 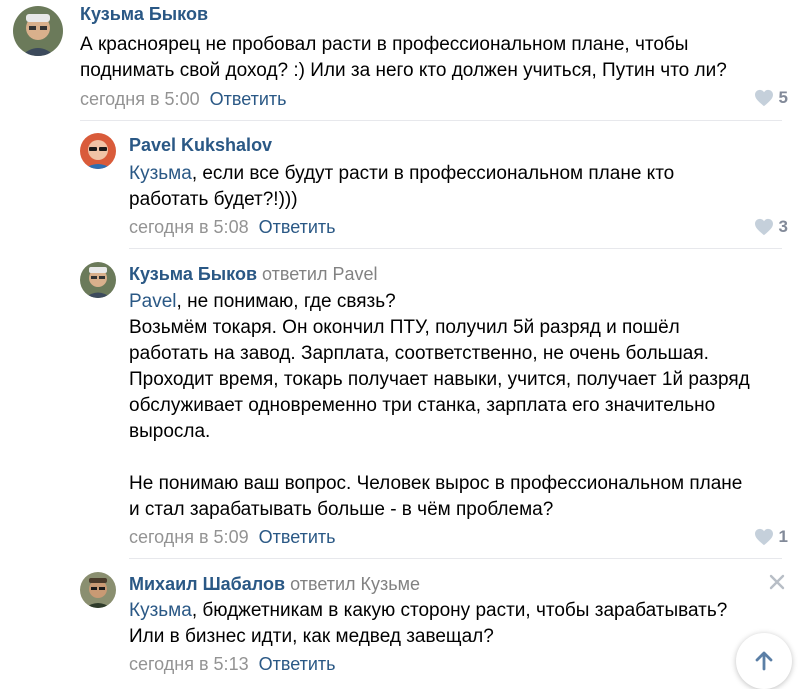 What do you see at coordinates (140, 99) in the screenshot?
I see `comment-time: сегодня в 5:00` at bounding box center [140, 99].